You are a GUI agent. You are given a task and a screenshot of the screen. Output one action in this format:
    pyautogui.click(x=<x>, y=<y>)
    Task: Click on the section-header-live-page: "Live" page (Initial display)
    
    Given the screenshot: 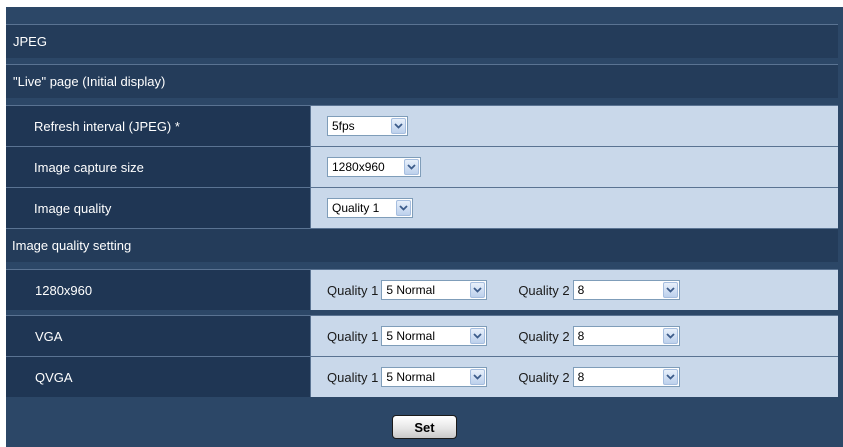 What is the action you would take?
    pyautogui.click(x=422, y=81)
    